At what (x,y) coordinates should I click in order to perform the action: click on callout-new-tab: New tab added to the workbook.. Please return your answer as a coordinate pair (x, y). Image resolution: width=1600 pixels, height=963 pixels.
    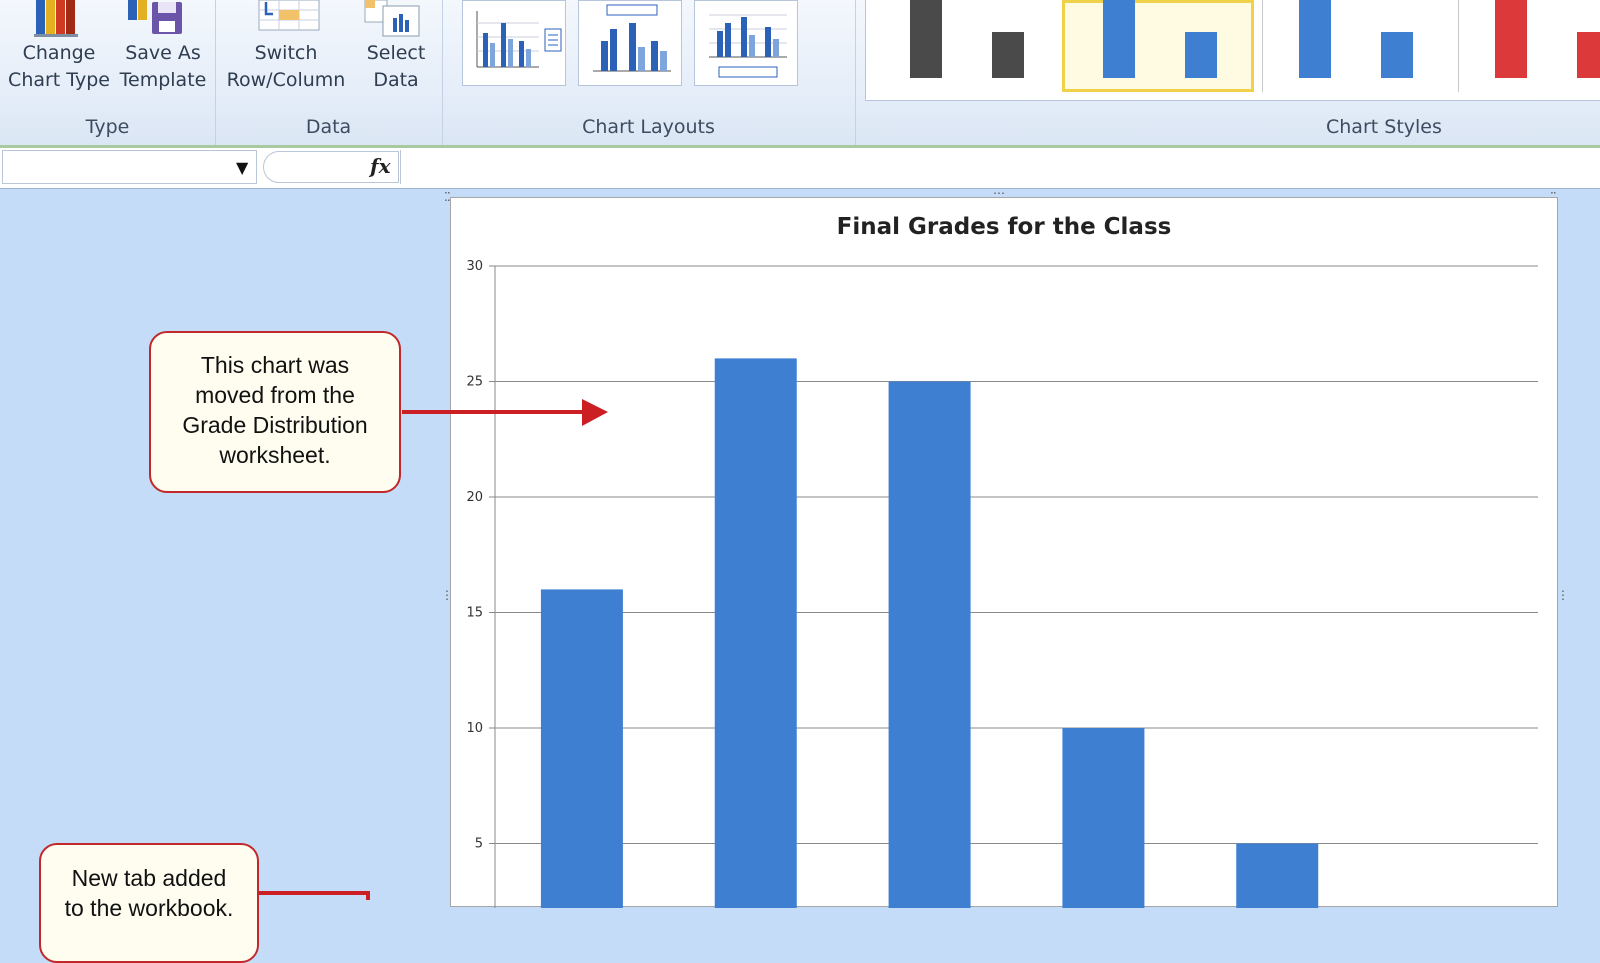
    Looking at the image, I should click on (149, 903).